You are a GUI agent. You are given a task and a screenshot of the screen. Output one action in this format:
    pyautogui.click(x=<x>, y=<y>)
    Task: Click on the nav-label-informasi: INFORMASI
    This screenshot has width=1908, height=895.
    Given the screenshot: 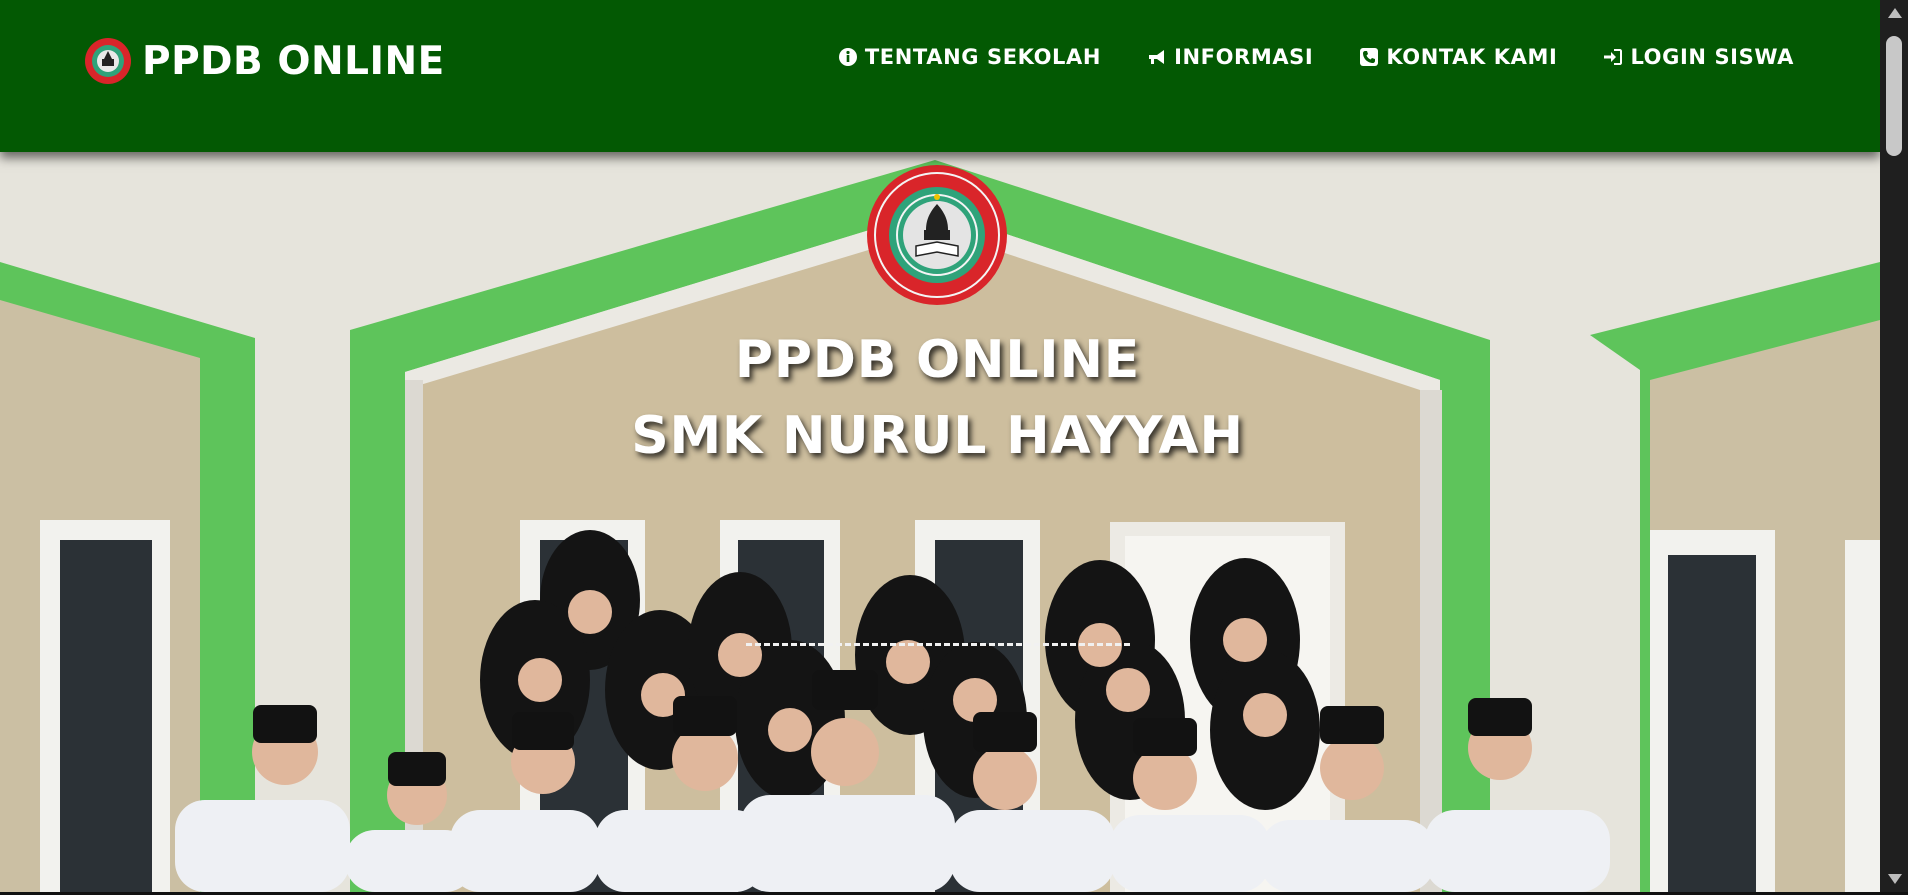 What is the action you would take?
    pyautogui.click(x=1244, y=57)
    